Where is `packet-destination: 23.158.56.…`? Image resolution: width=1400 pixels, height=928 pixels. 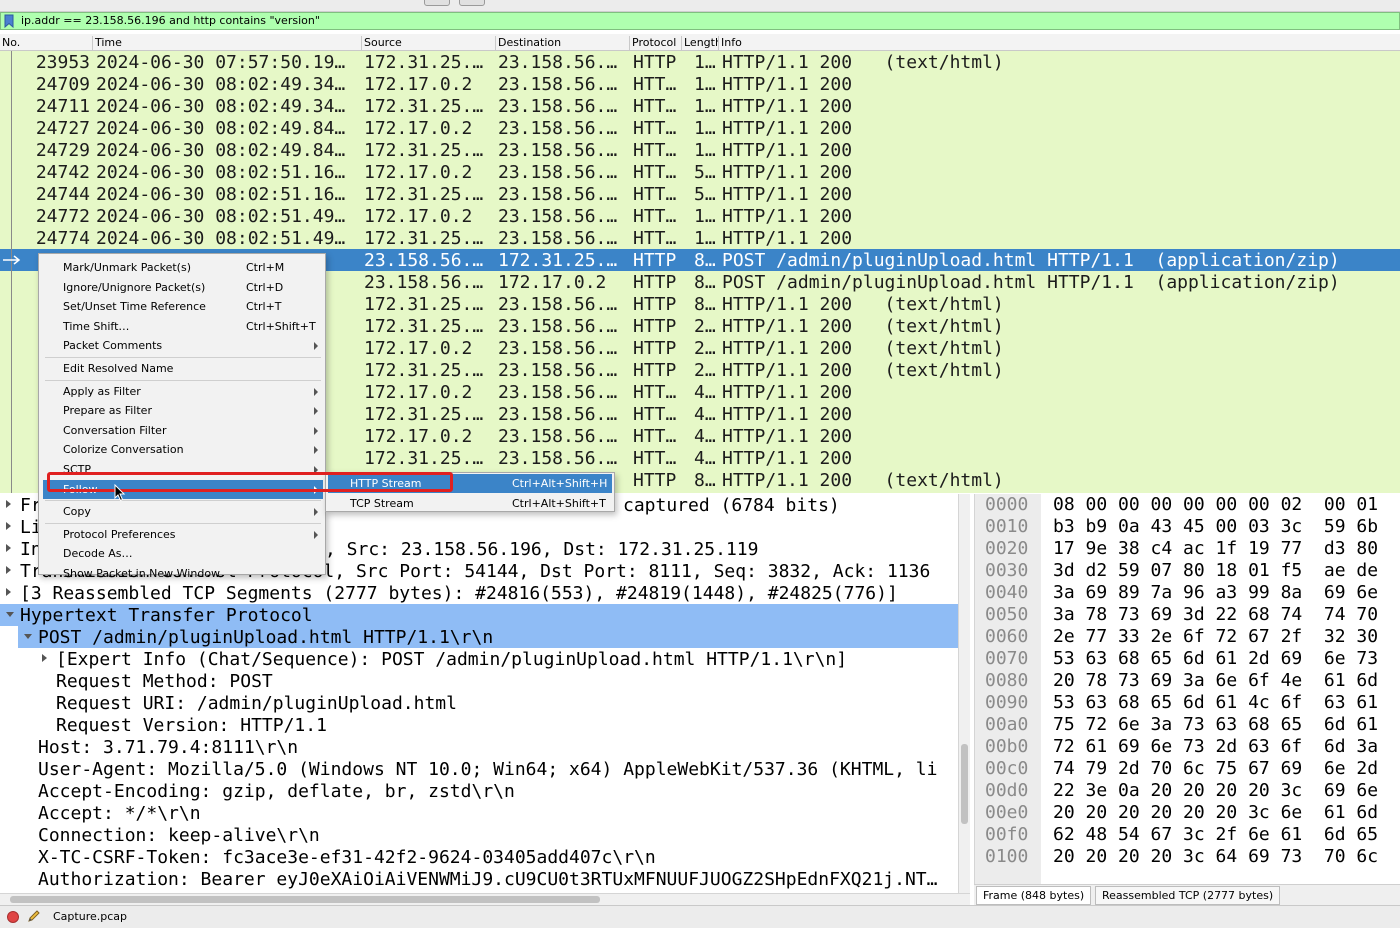 packet-destination: 23.158.56.… is located at coordinates (558, 326).